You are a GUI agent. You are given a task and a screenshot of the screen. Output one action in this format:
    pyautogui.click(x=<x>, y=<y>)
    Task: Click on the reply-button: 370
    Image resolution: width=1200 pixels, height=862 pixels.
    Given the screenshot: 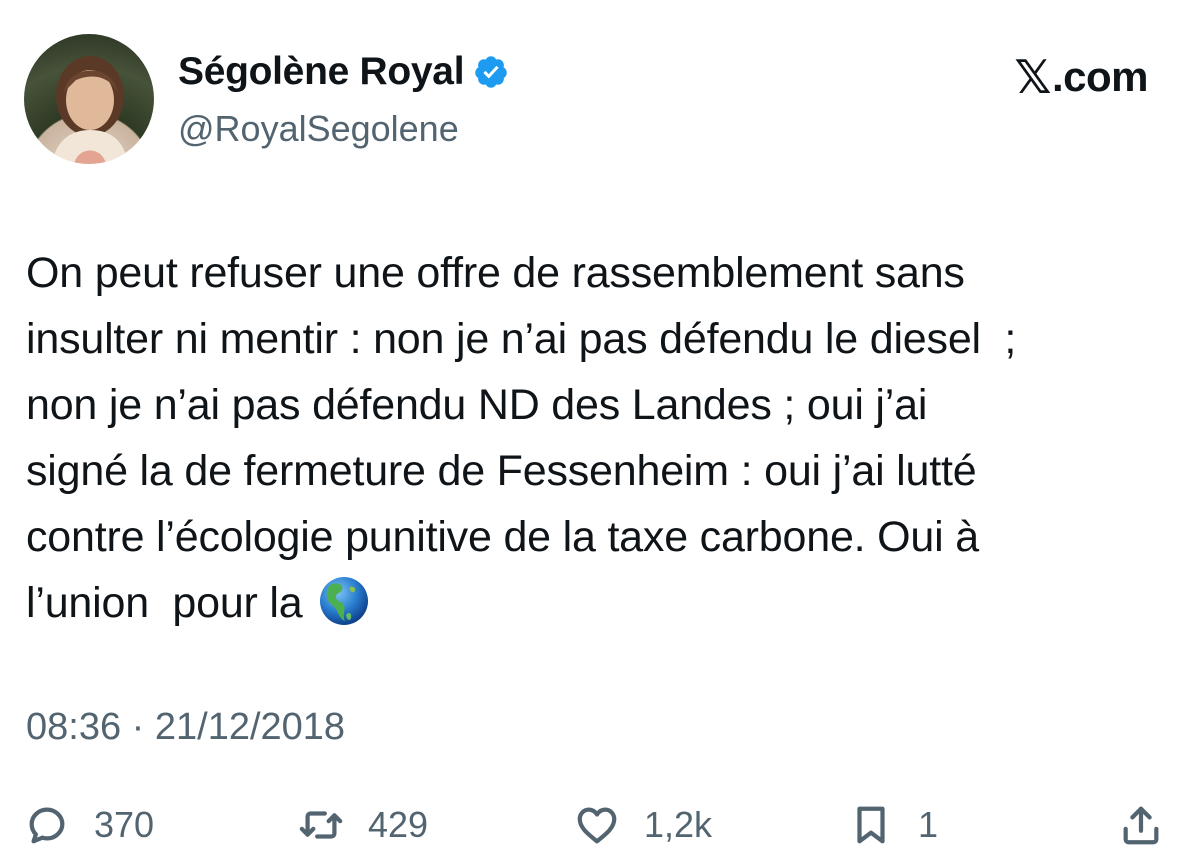 What is the action you would take?
    pyautogui.click(x=89, y=825)
    